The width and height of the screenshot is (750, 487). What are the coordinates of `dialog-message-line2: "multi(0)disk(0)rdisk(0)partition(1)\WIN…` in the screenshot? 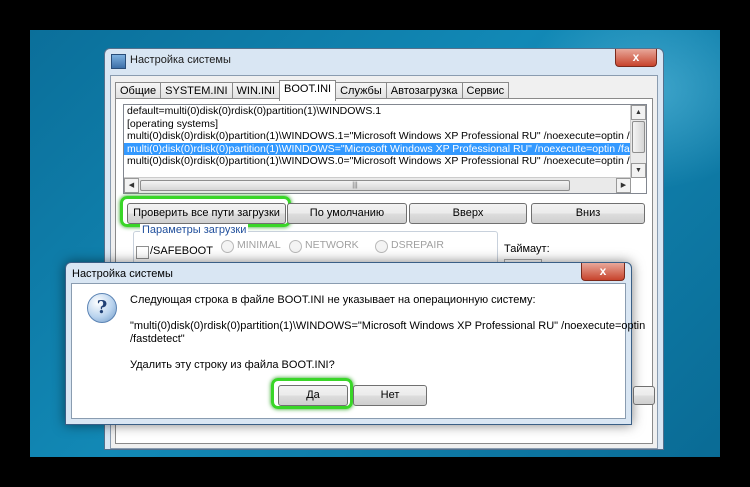 It's located at (388, 326).